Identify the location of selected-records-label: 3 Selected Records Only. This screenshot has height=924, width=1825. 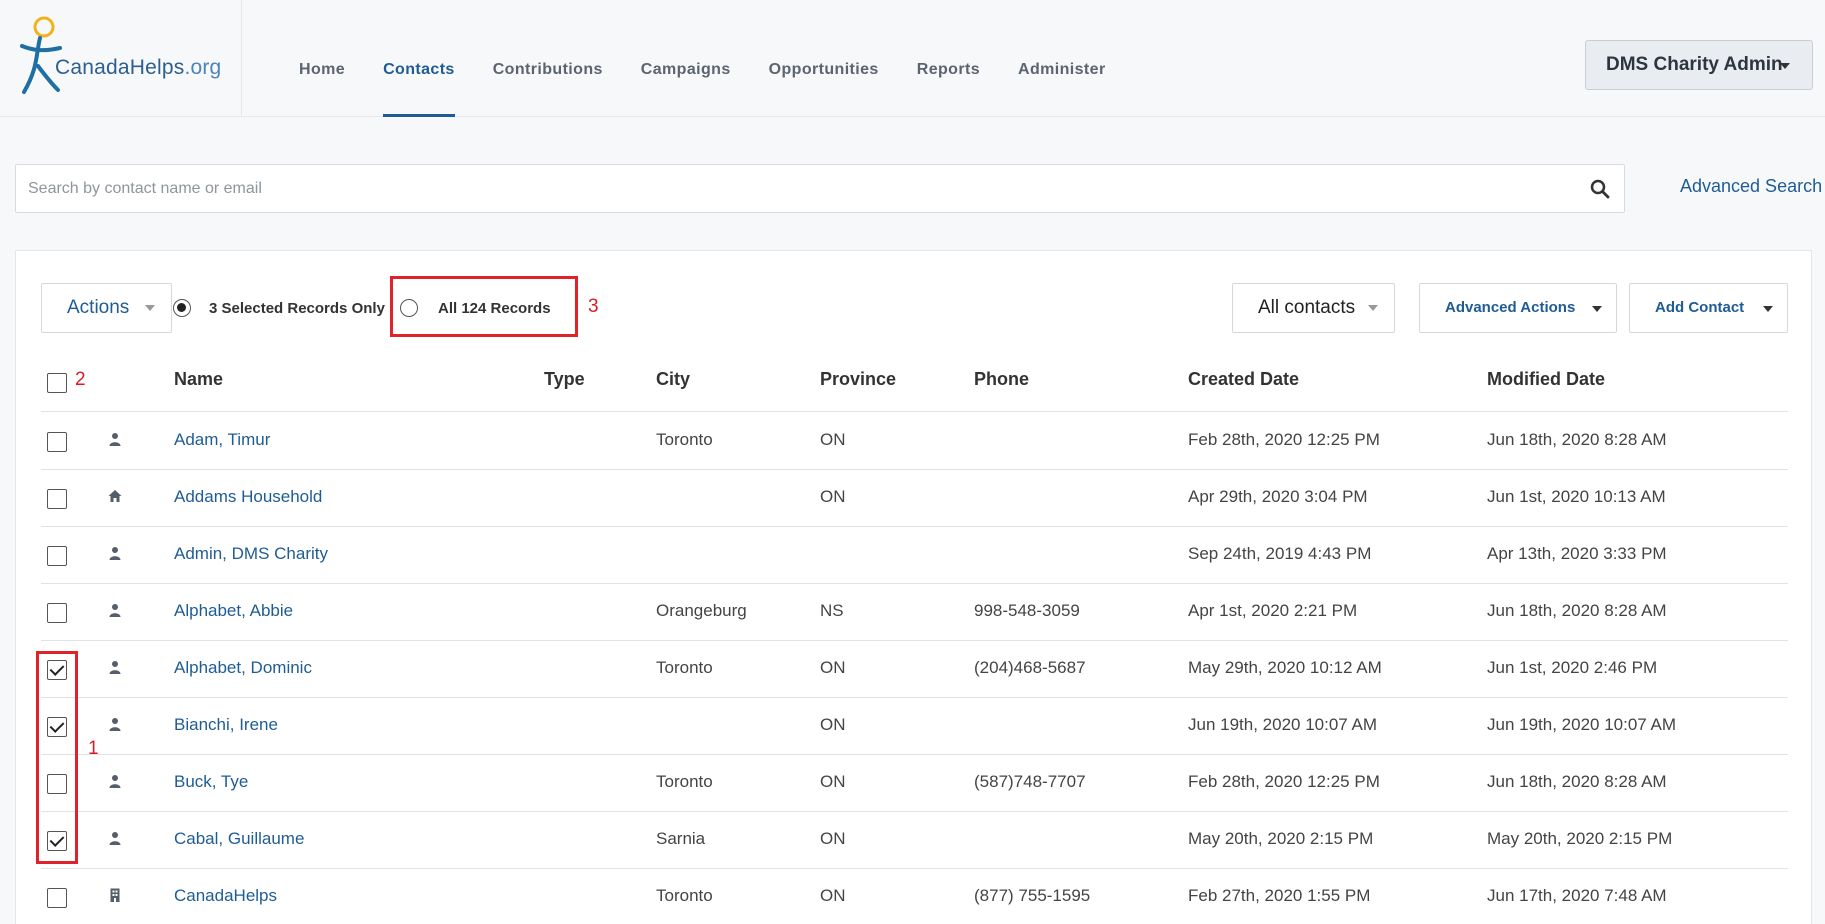
(297, 308).